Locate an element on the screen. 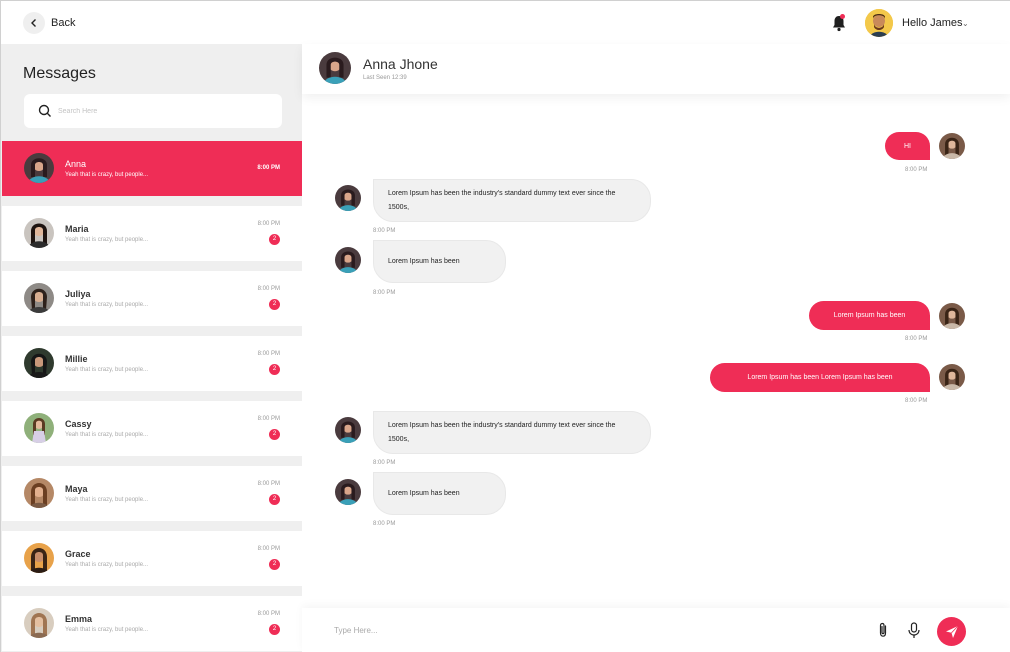  chevron-down-icon: ⌄ is located at coordinates (965, 23).